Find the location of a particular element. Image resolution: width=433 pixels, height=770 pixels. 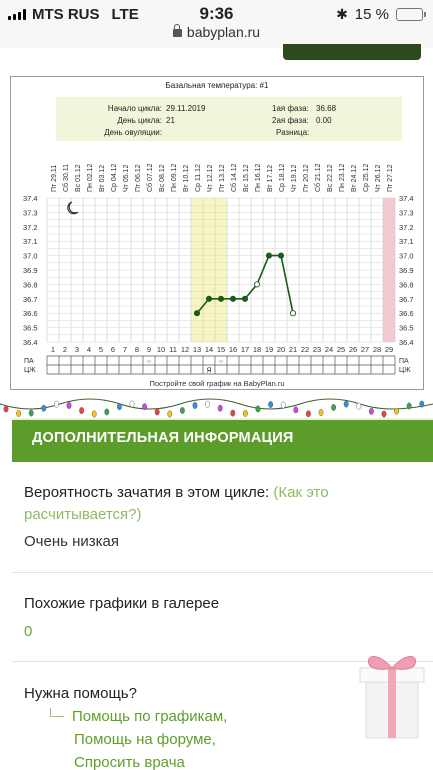

y-tick-label-left: 37.3 is located at coordinates (30, 212).